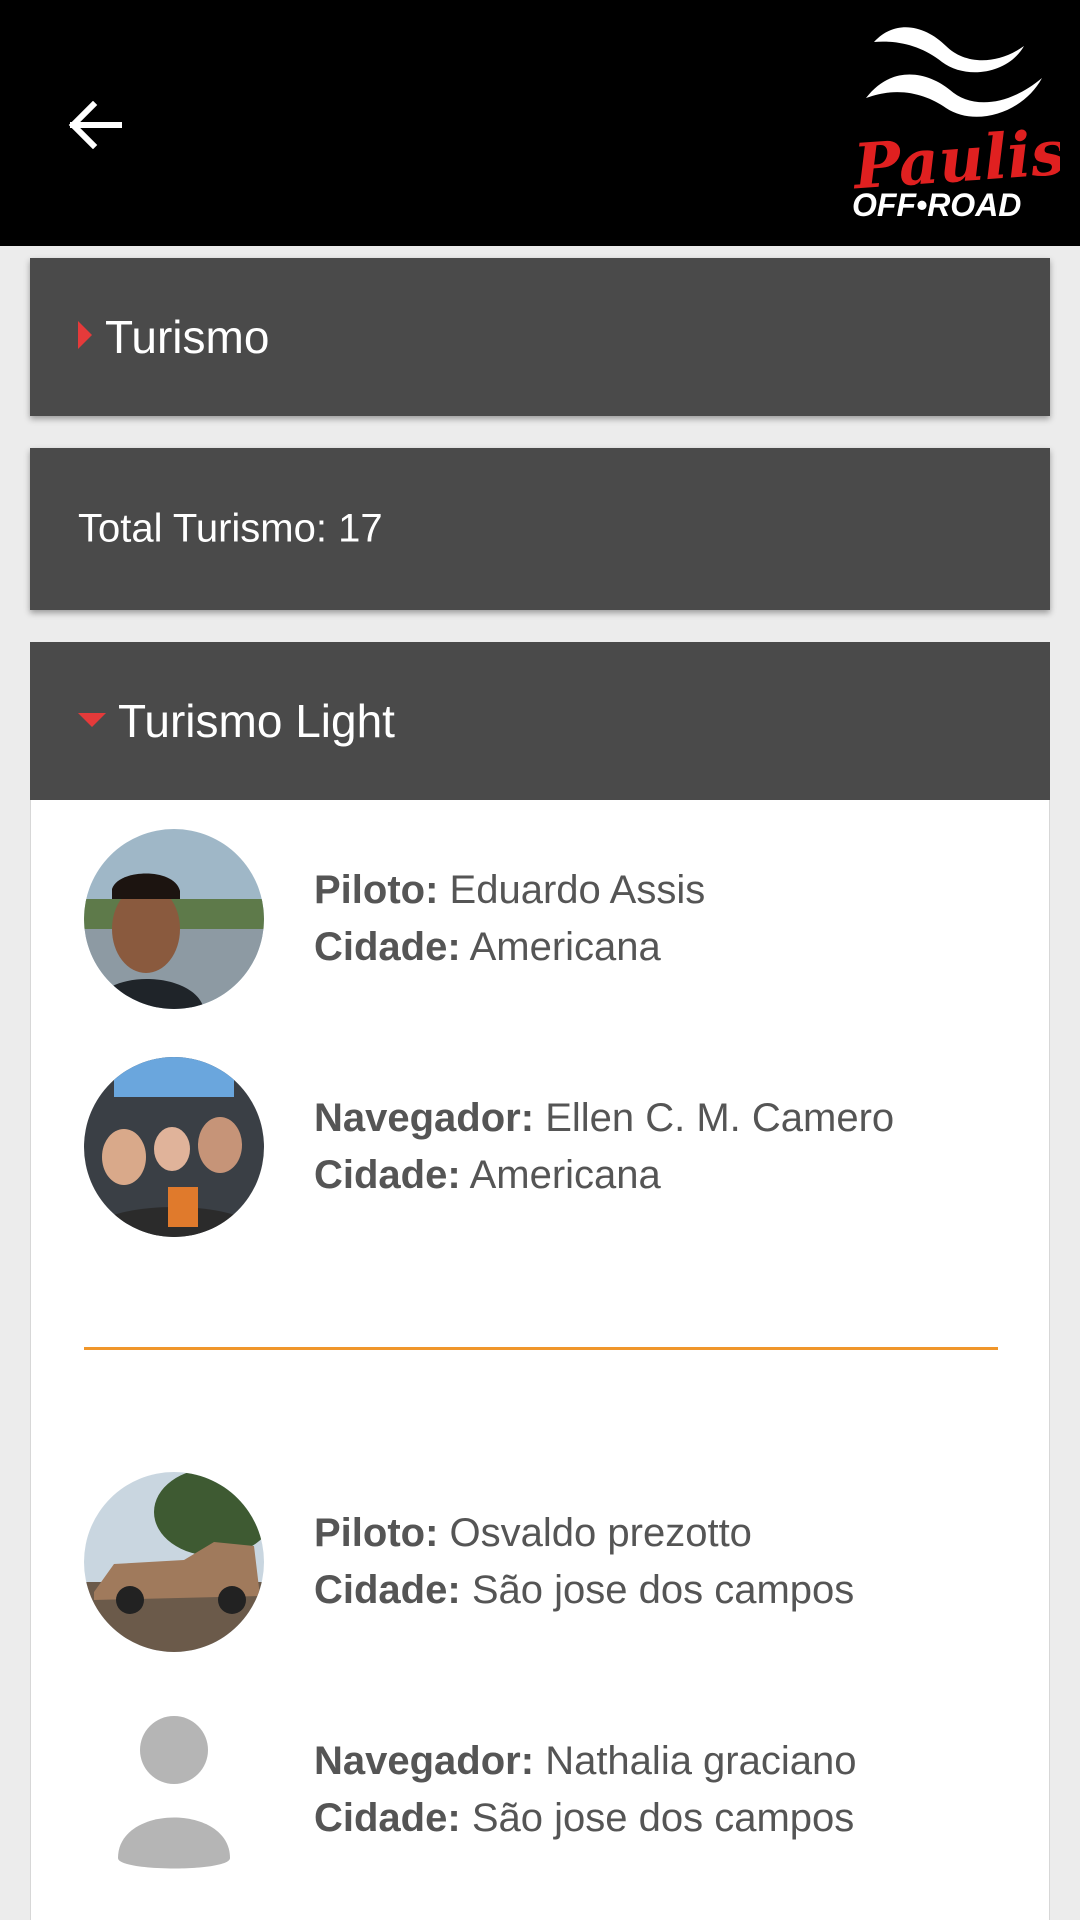  I want to click on back-button, so click(95, 125).